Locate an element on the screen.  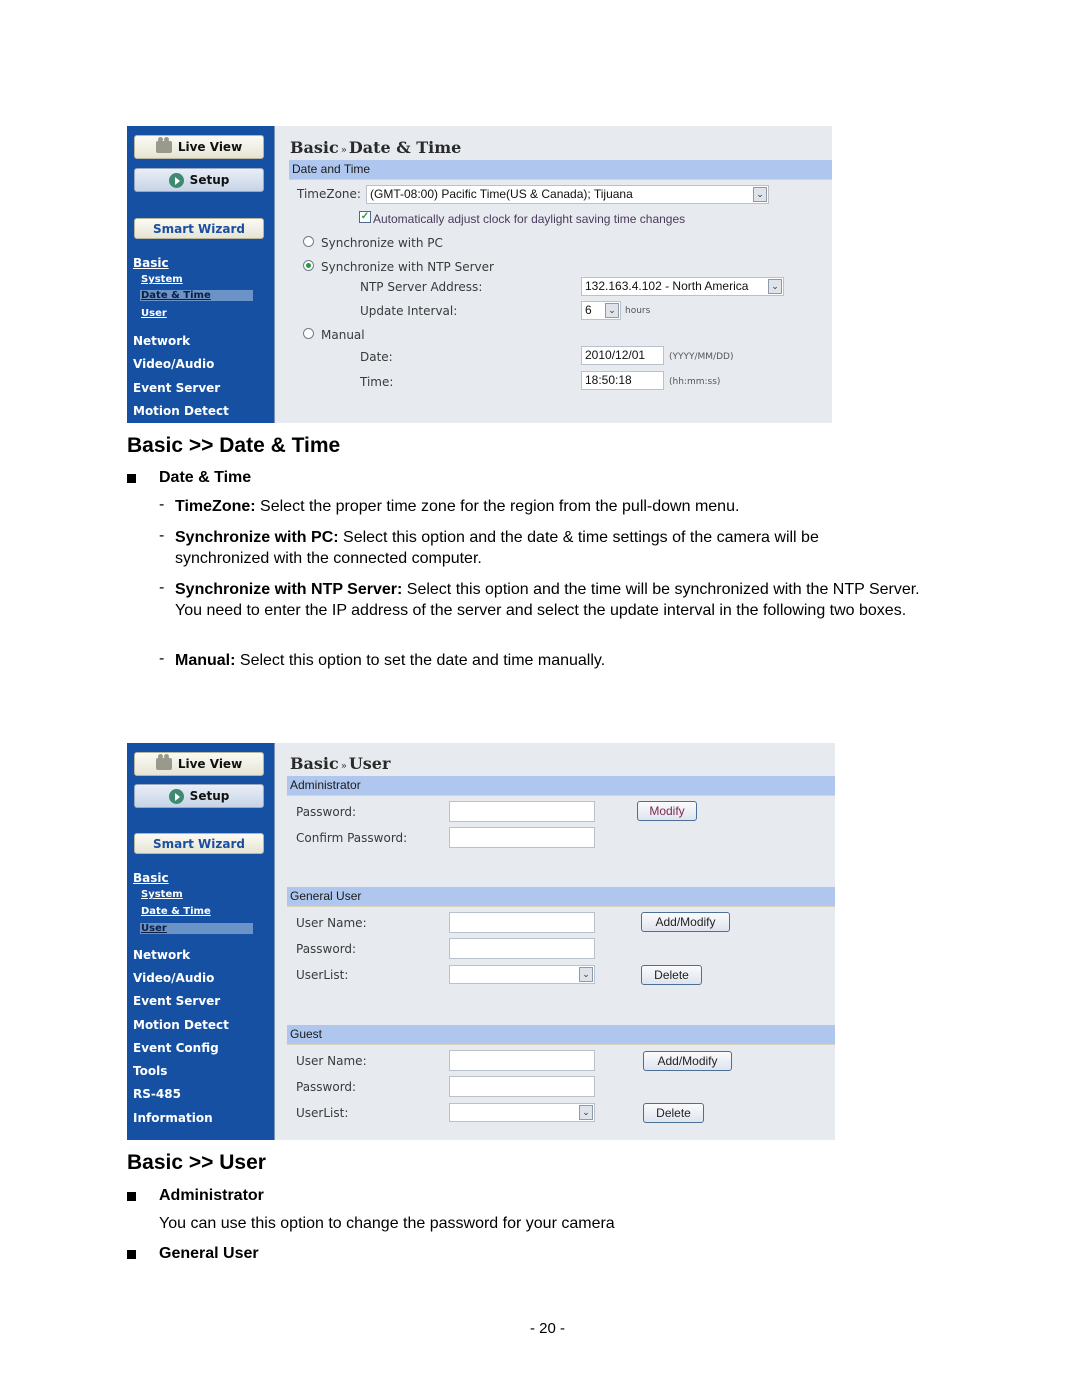
sidebar-item-information: Information is located at coordinates (173, 1118).